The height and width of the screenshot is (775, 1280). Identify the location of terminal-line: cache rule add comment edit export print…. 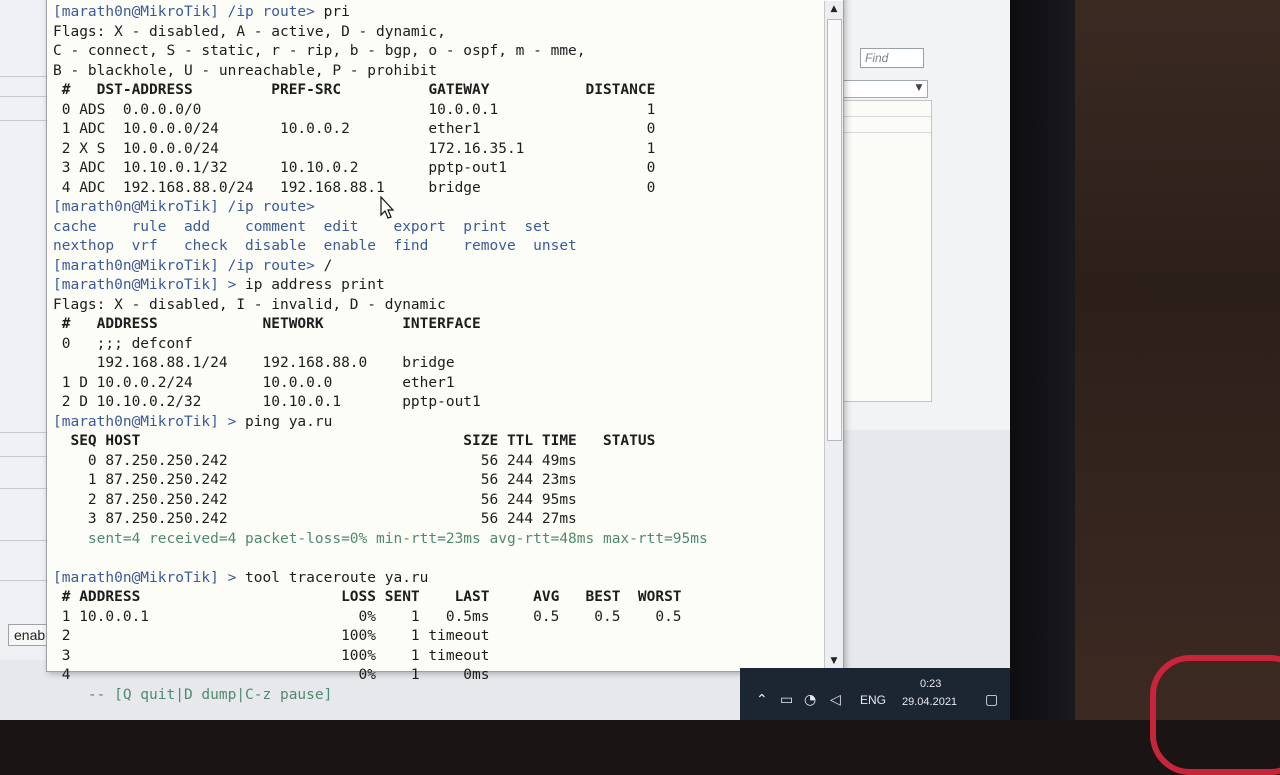
(302, 226).